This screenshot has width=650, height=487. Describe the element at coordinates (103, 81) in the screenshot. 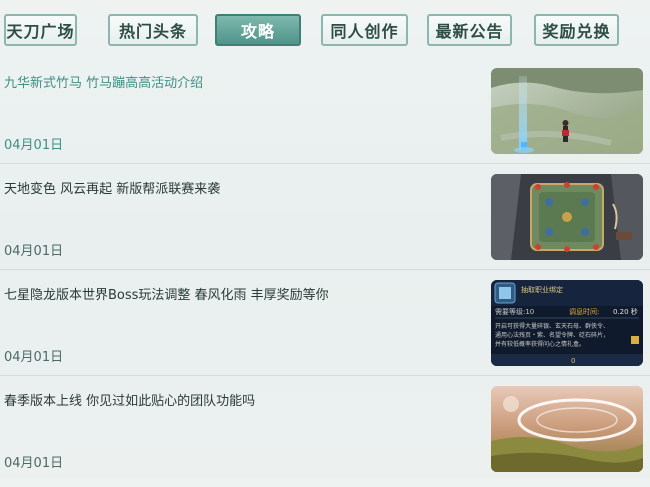

I see `article-title: 九华新式竹马 竹马蹦高高活动介绍` at that location.